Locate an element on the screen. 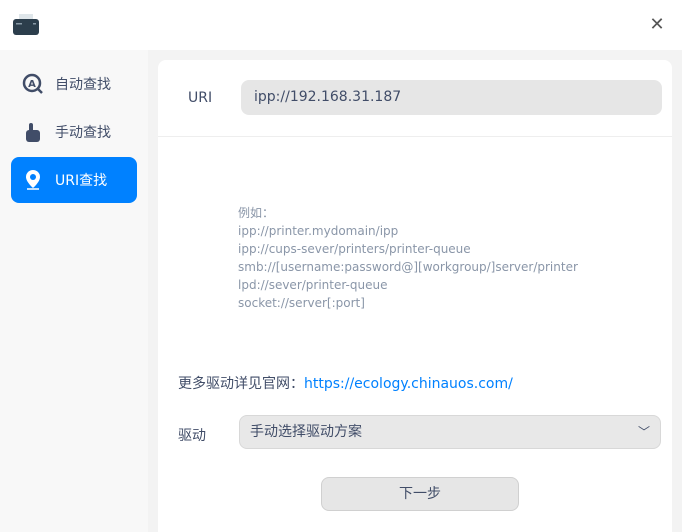 Image resolution: width=682 pixels, height=532 pixels. divider is located at coordinates (415, 136).